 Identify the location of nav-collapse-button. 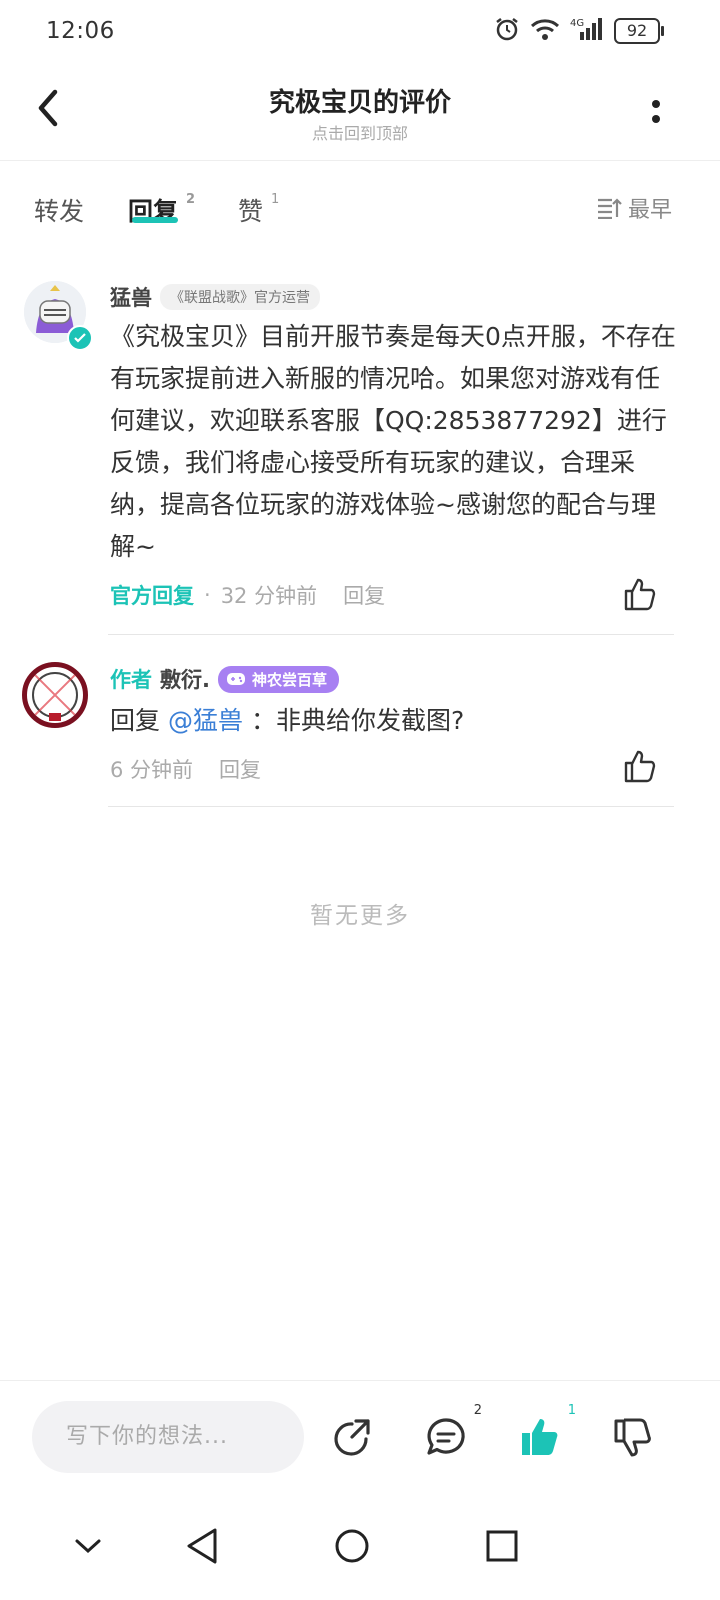
(88, 1546).